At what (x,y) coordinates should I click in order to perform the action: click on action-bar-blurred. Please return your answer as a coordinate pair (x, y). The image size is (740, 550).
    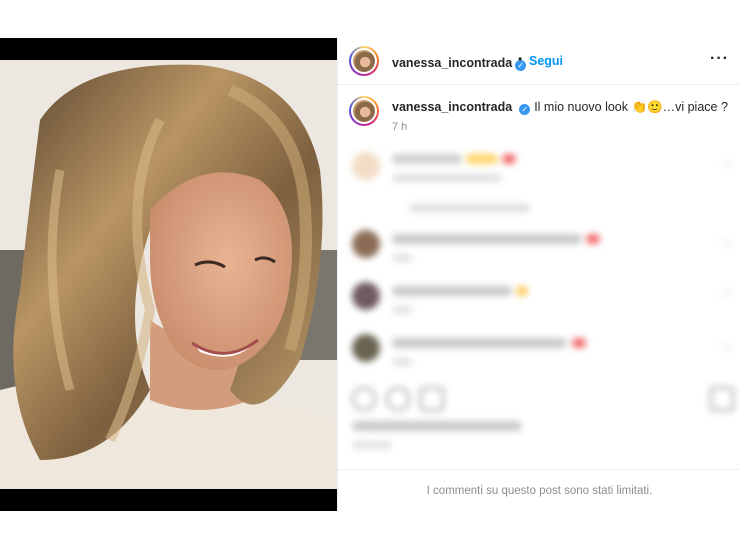
    Looking at the image, I should click on (539, 416).